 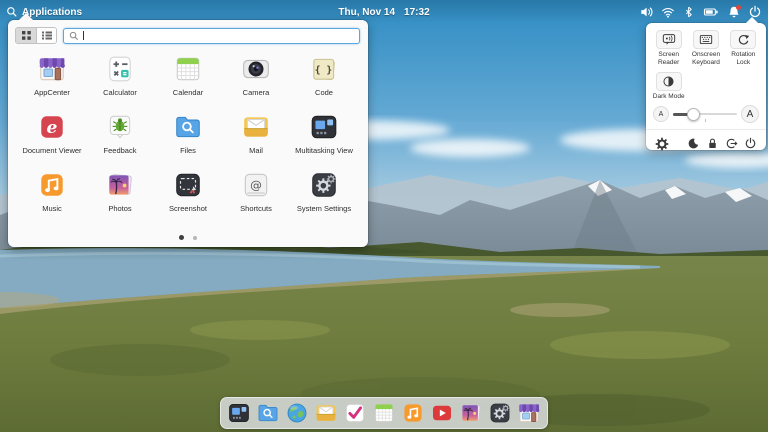 I want to click on text-smaller-button: A, so click(x=661, y=114).